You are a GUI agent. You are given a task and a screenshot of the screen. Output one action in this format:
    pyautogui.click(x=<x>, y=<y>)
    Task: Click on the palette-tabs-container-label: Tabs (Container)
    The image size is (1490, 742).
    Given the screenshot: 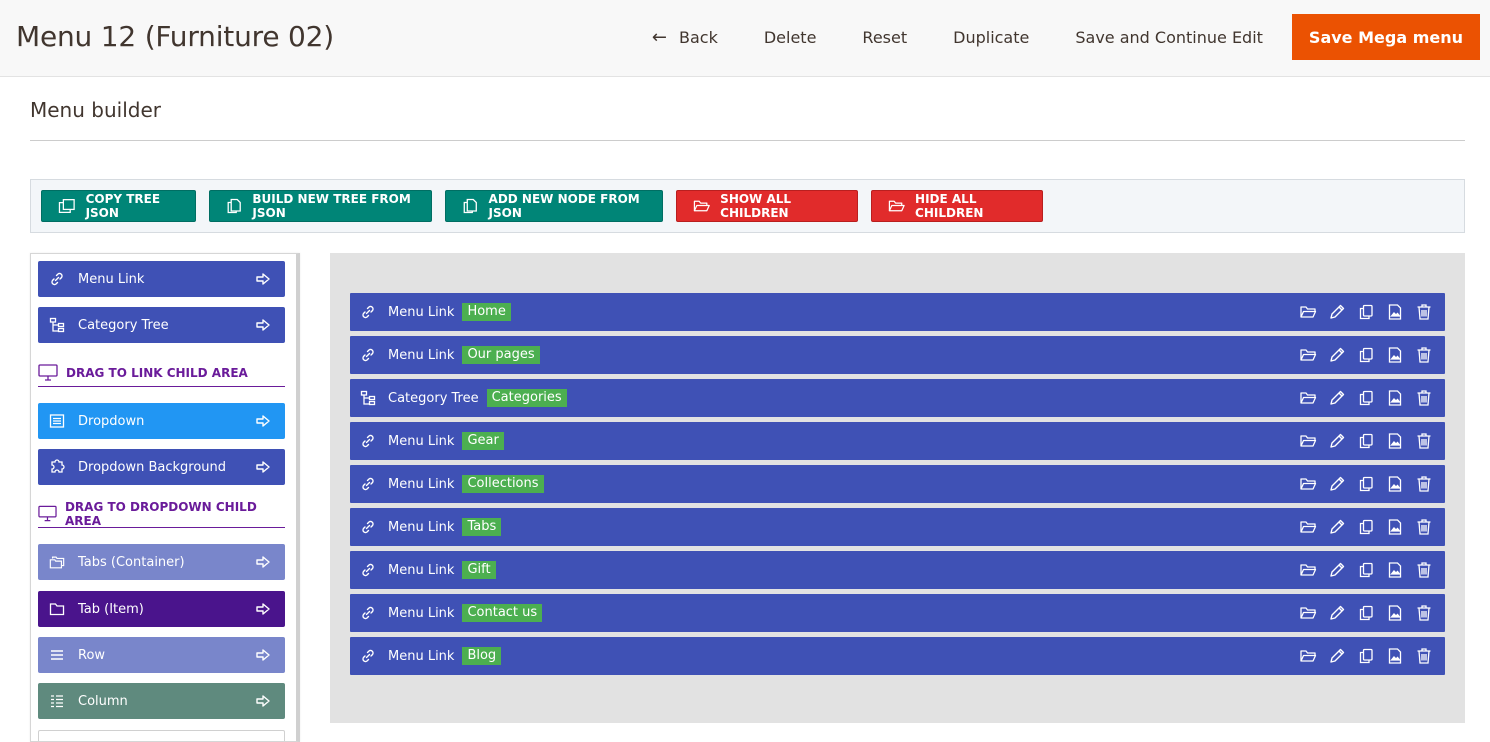 What is the action you would take?
    pyautogui.click(x=131, y=562)
    